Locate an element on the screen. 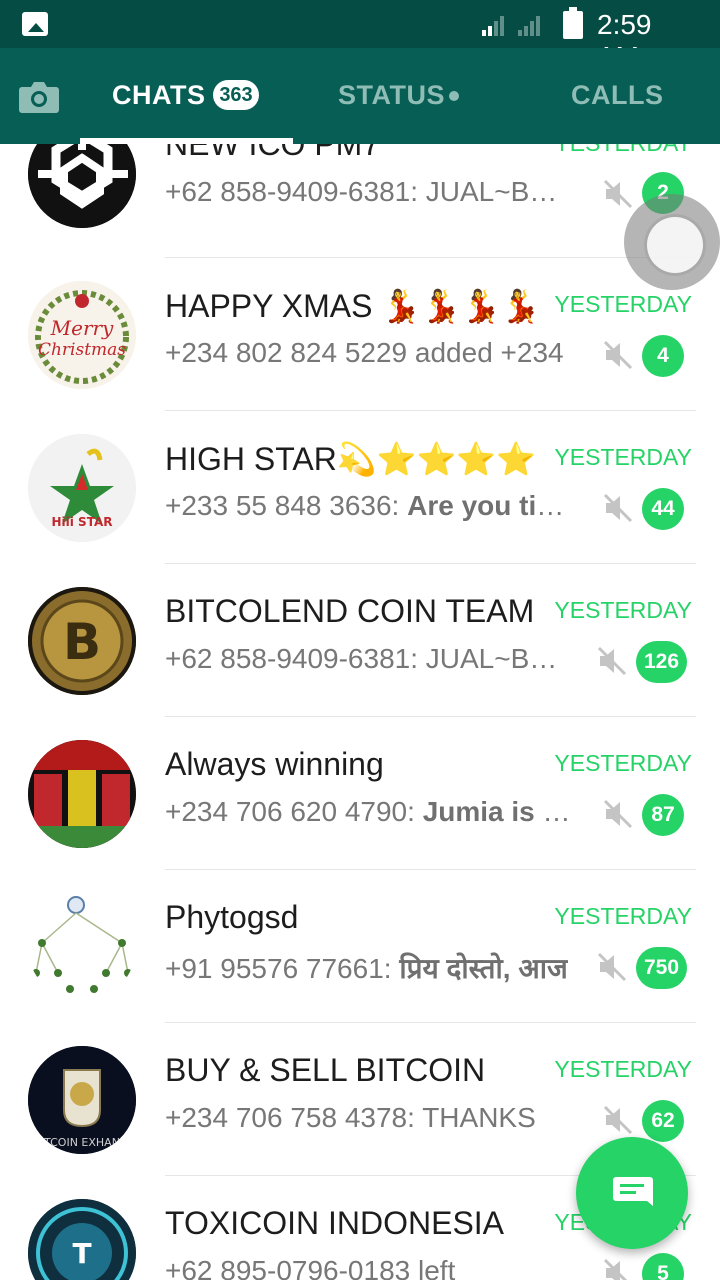 This screenshot has width=720, height=1280. chat-preview: +233 55 848 3636: Are you tired is located at coordinates (370, 506).